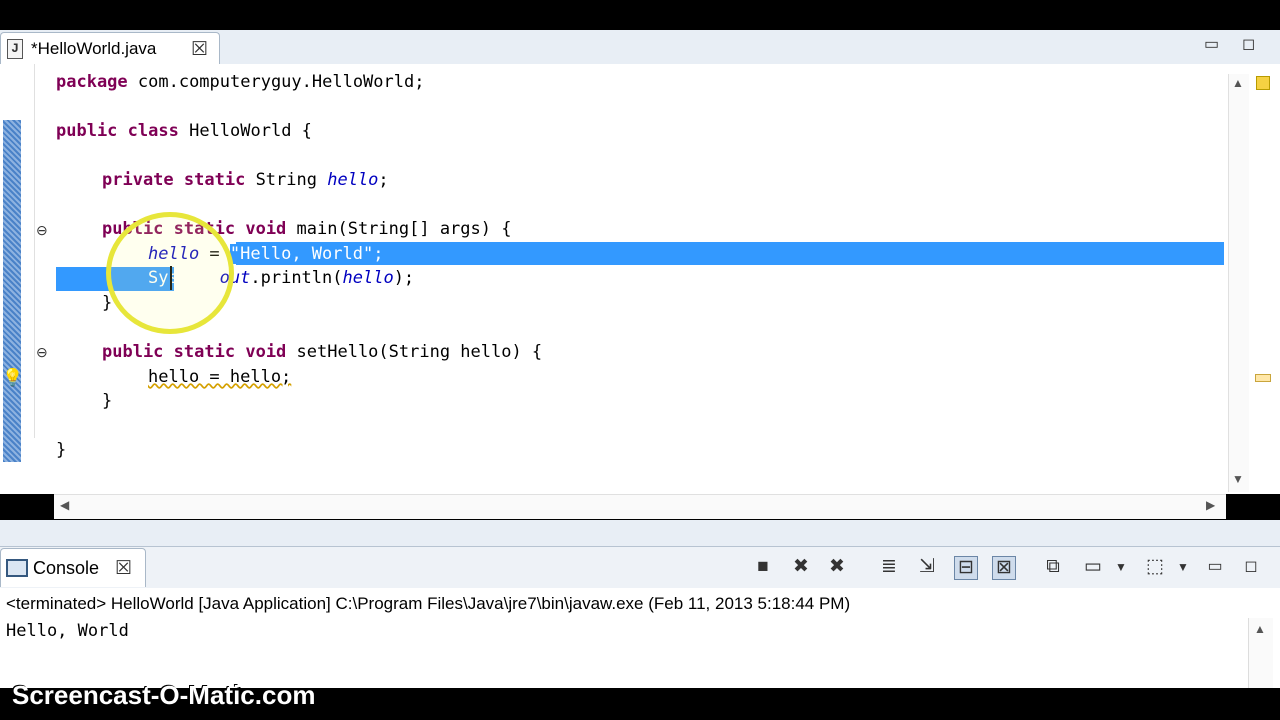  Describe the element at coordinates (1210, 505) in the screenshot. I see `scroll-right-arrow-icon: ▶` at that location.